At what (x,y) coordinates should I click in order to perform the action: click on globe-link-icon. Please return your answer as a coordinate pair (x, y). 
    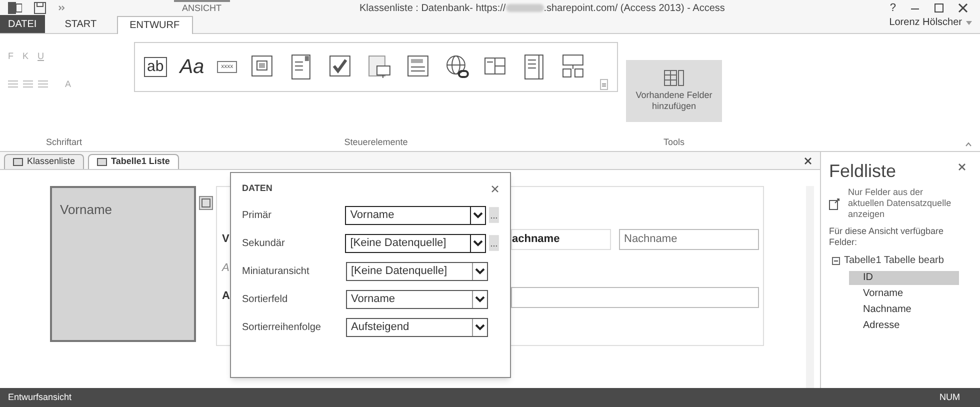
    Looking at the image, I should click on (457, 67).